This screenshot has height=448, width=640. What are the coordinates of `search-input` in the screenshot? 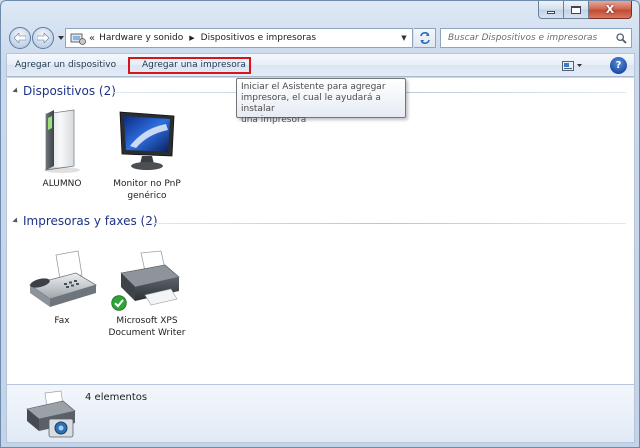 It's located at (526, 38).